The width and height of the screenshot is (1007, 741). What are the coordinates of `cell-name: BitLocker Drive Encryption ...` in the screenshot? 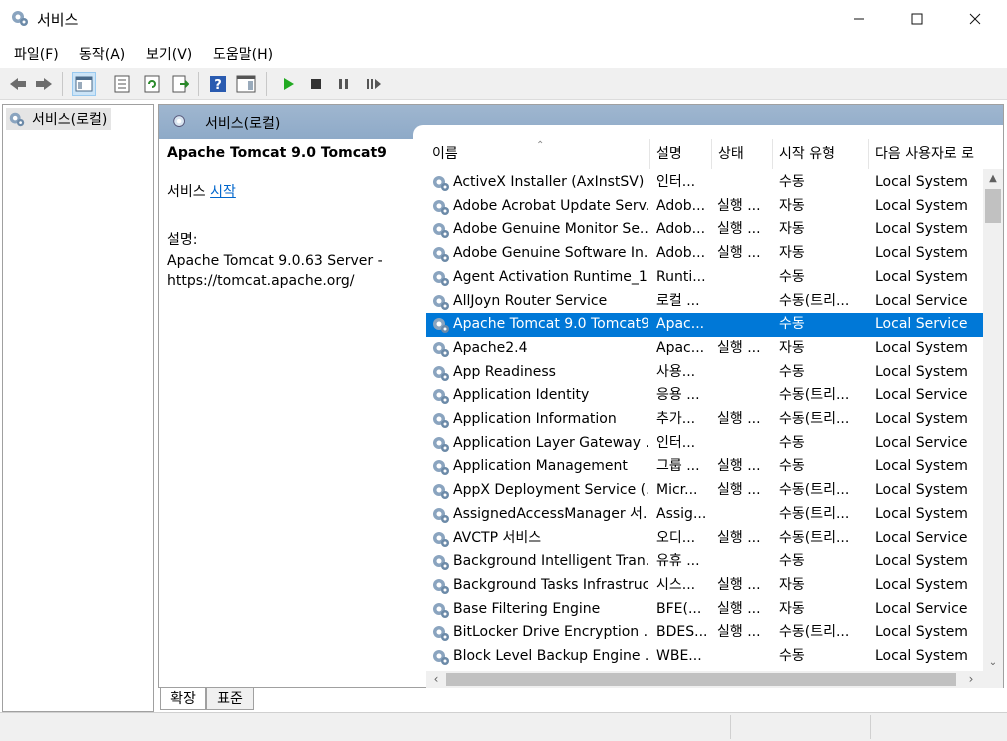 It's located at (550, 632).